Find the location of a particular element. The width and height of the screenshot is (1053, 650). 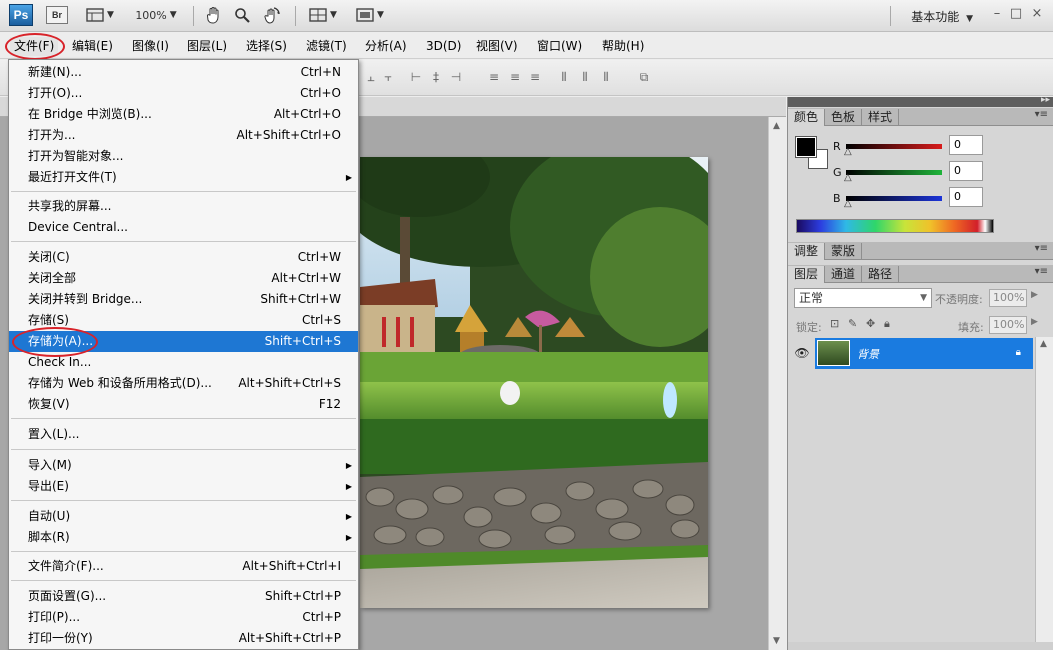

menu-item-import: 导入(M) ▶ is located at coordinates (183, 465).